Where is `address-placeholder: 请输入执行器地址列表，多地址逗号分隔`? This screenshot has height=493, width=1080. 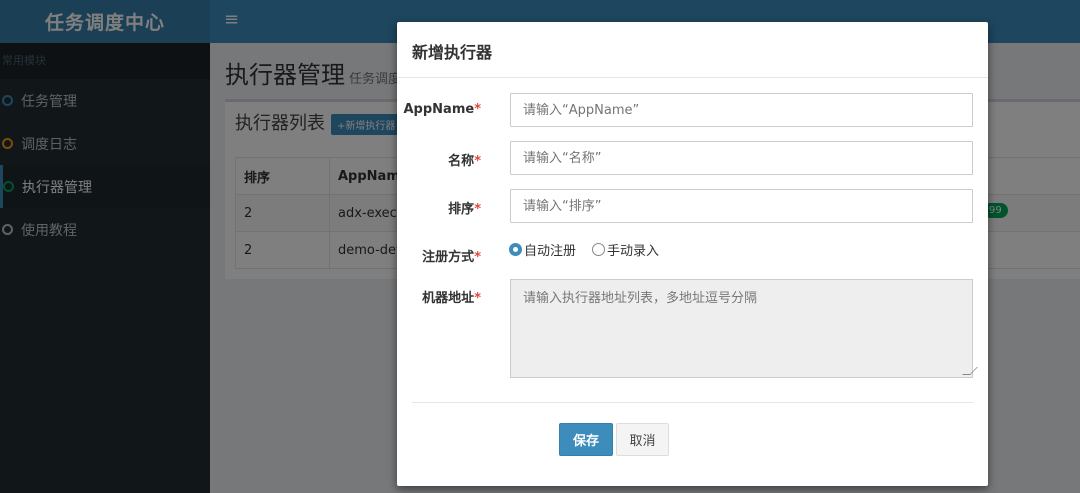 address-placeholder: 请输入执行器地址列表，多地址逗号分隔 is located at coordinates (640, 298).